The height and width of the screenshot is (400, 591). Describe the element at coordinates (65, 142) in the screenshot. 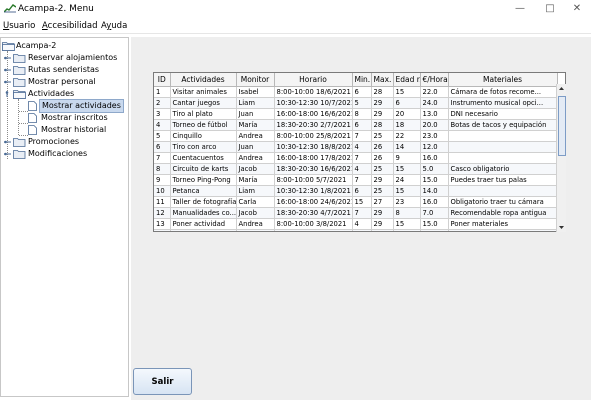

I see `tree-item-promociones: Promociones` at that location.